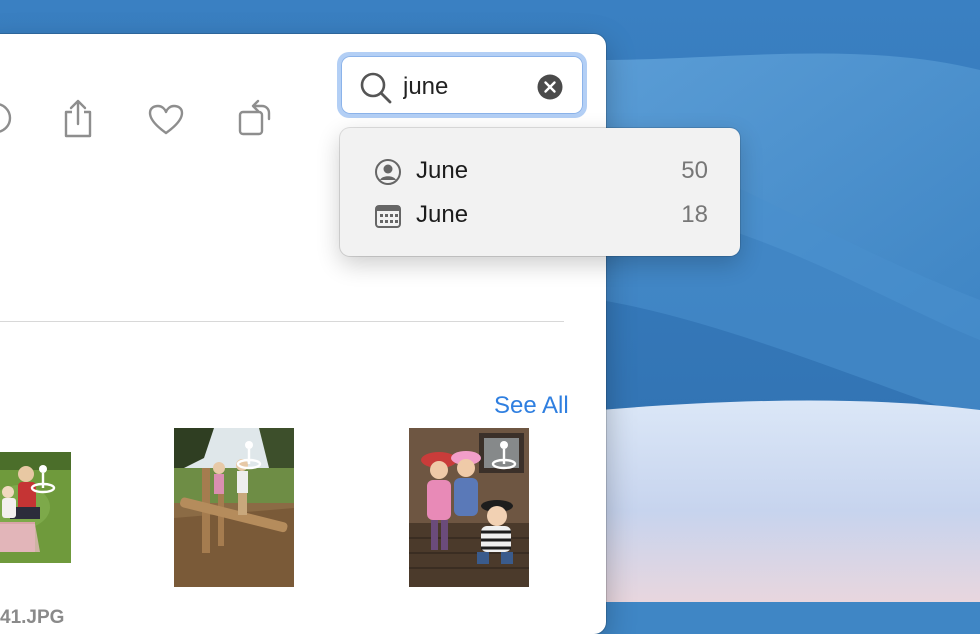 Image resolution: width=980 pixels, height=634 pixels. Describe the element at coordinates (32, 617) in the screenshot. I see `photo-filename: 41.JPG` at that location.